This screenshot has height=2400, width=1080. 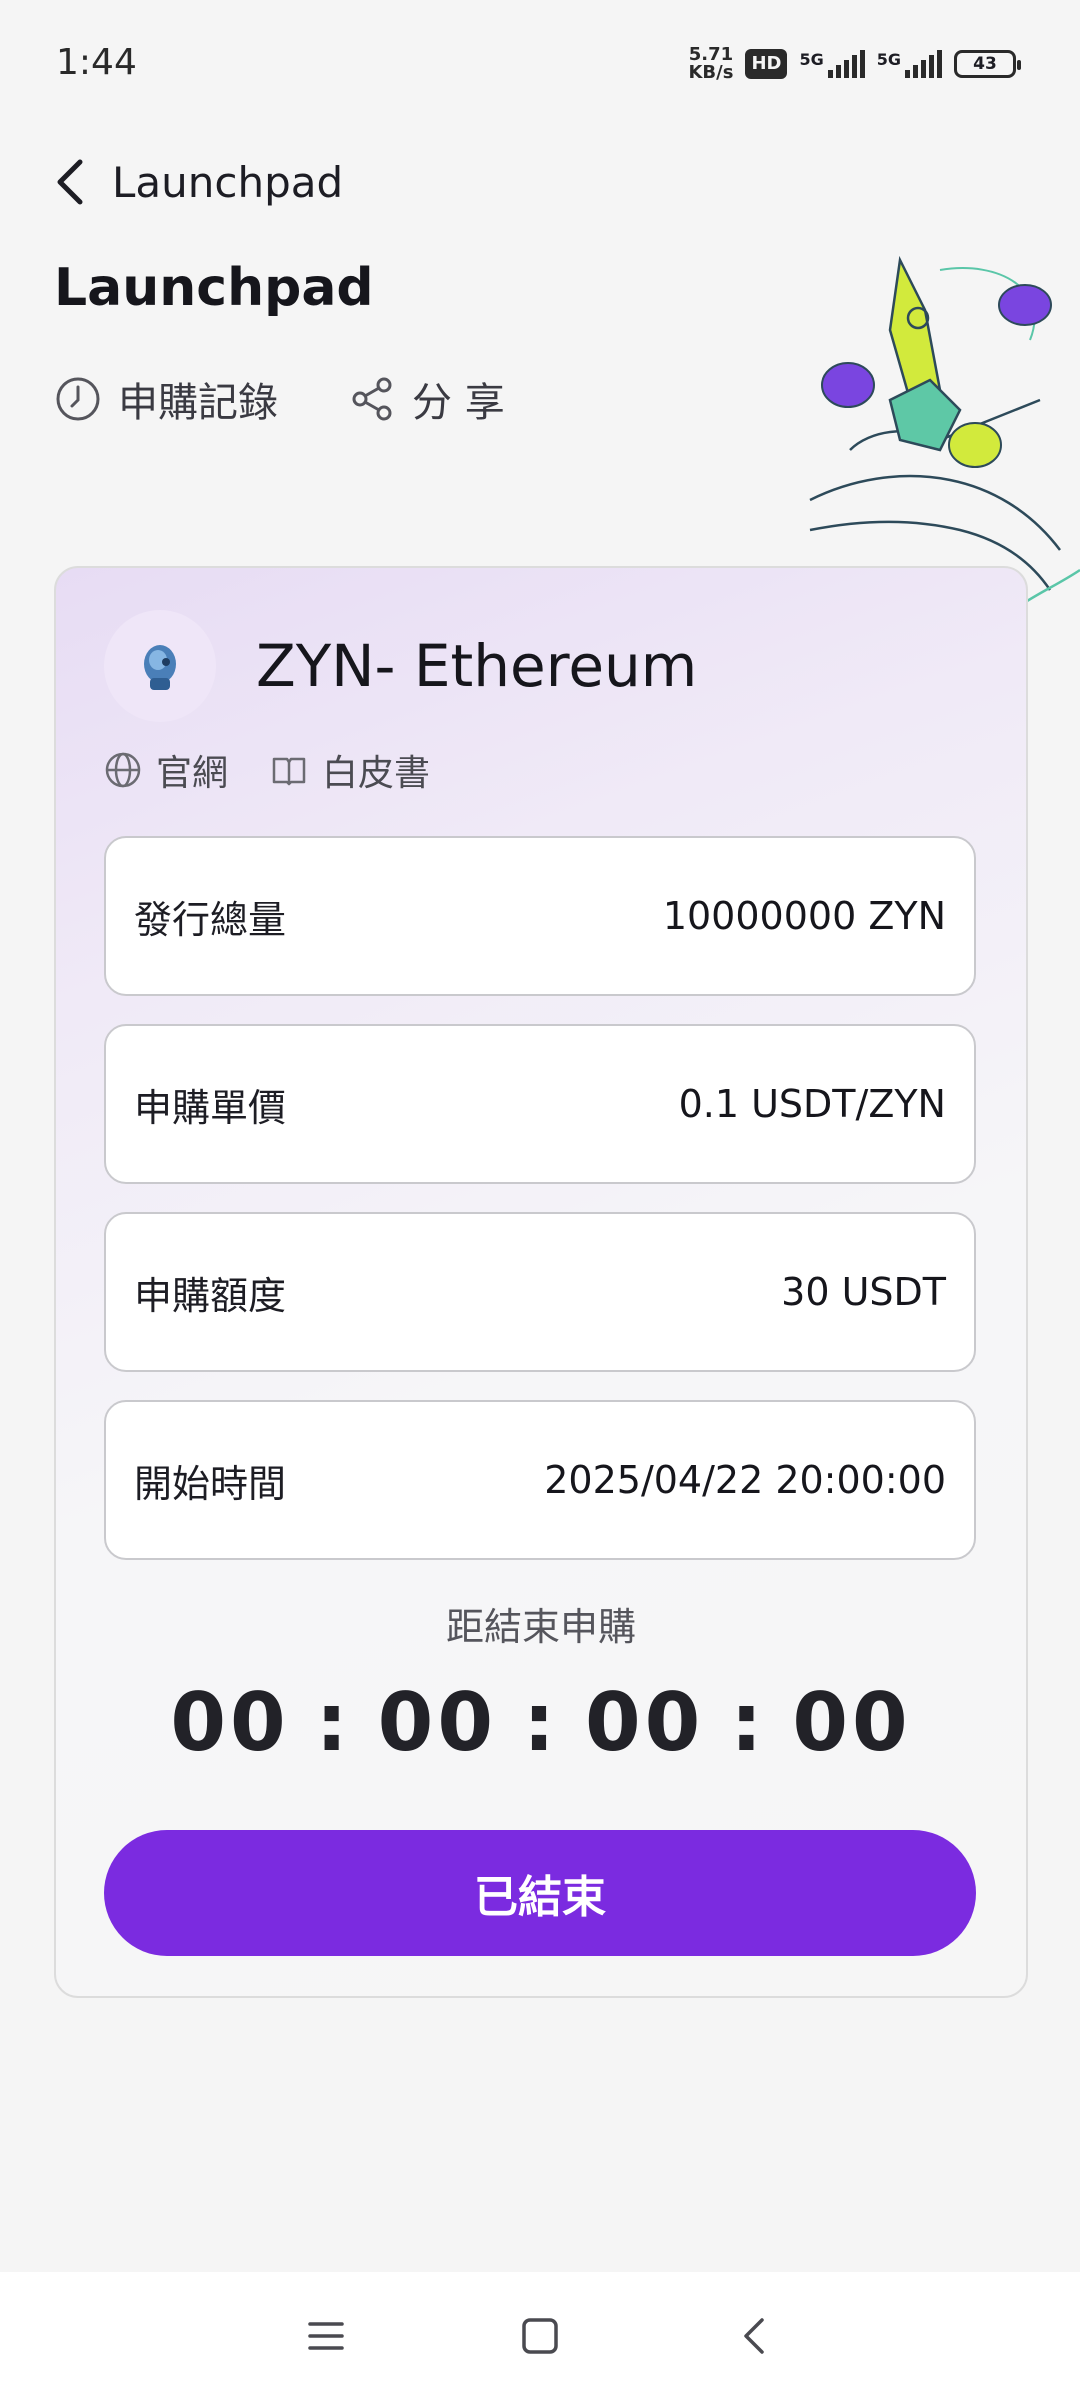 I want to click on countdown-days: 00, so click(x=230, y=1722).